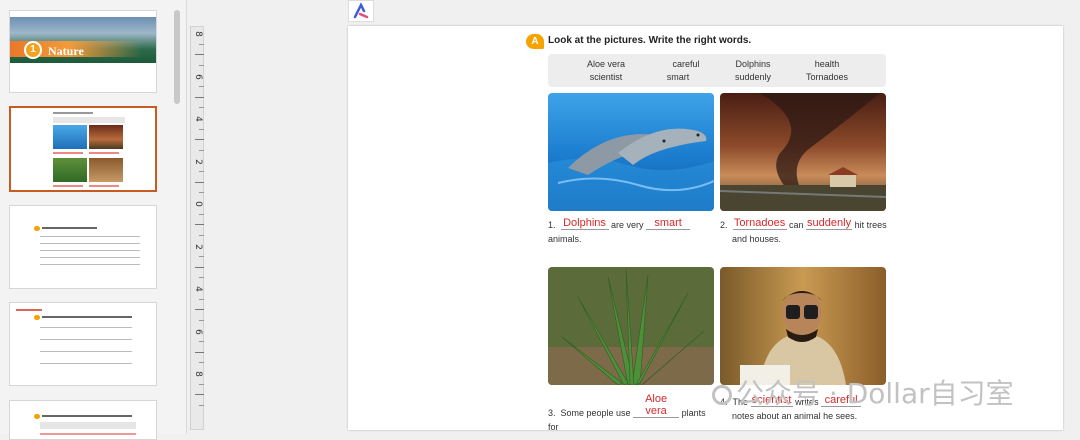  Describe the element at coordinates (631, 326) in the screenshot. I see `aloe-vera-photo` at that location.